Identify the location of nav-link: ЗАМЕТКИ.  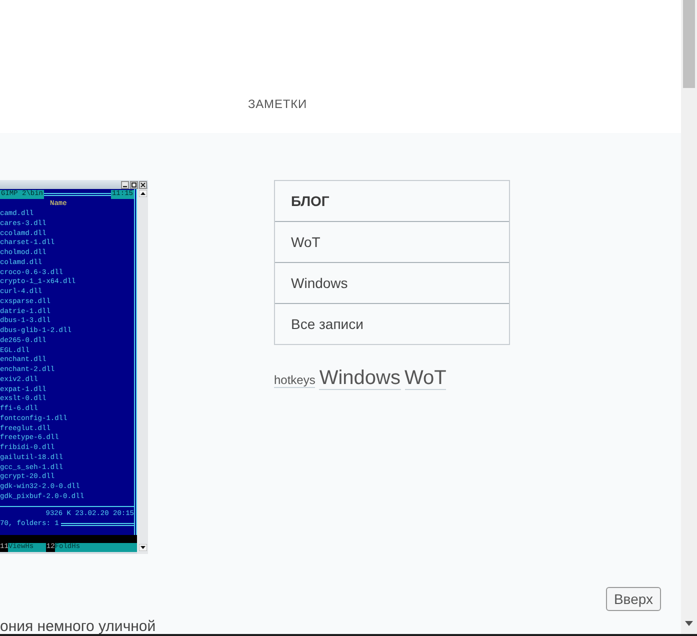
(277, 104).